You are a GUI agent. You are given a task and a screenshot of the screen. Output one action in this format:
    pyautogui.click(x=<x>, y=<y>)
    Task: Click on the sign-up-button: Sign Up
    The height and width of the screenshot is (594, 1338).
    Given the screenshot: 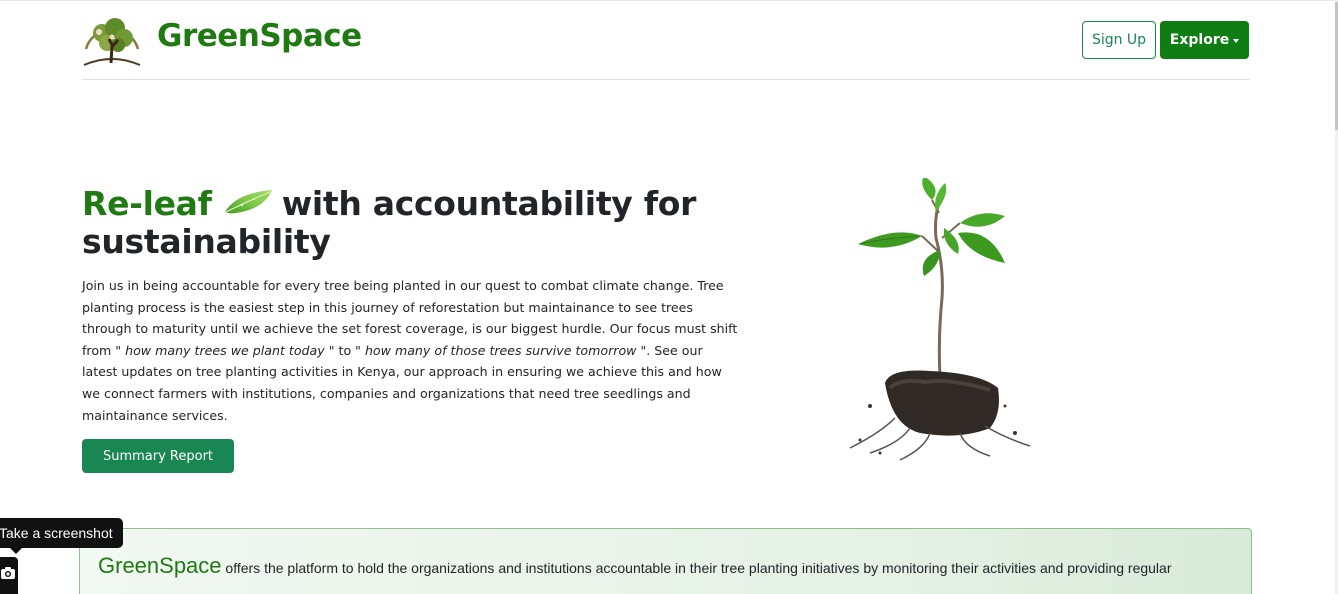 What is the action you would take?
    pyautogui.click(x=1119, y=40)
    